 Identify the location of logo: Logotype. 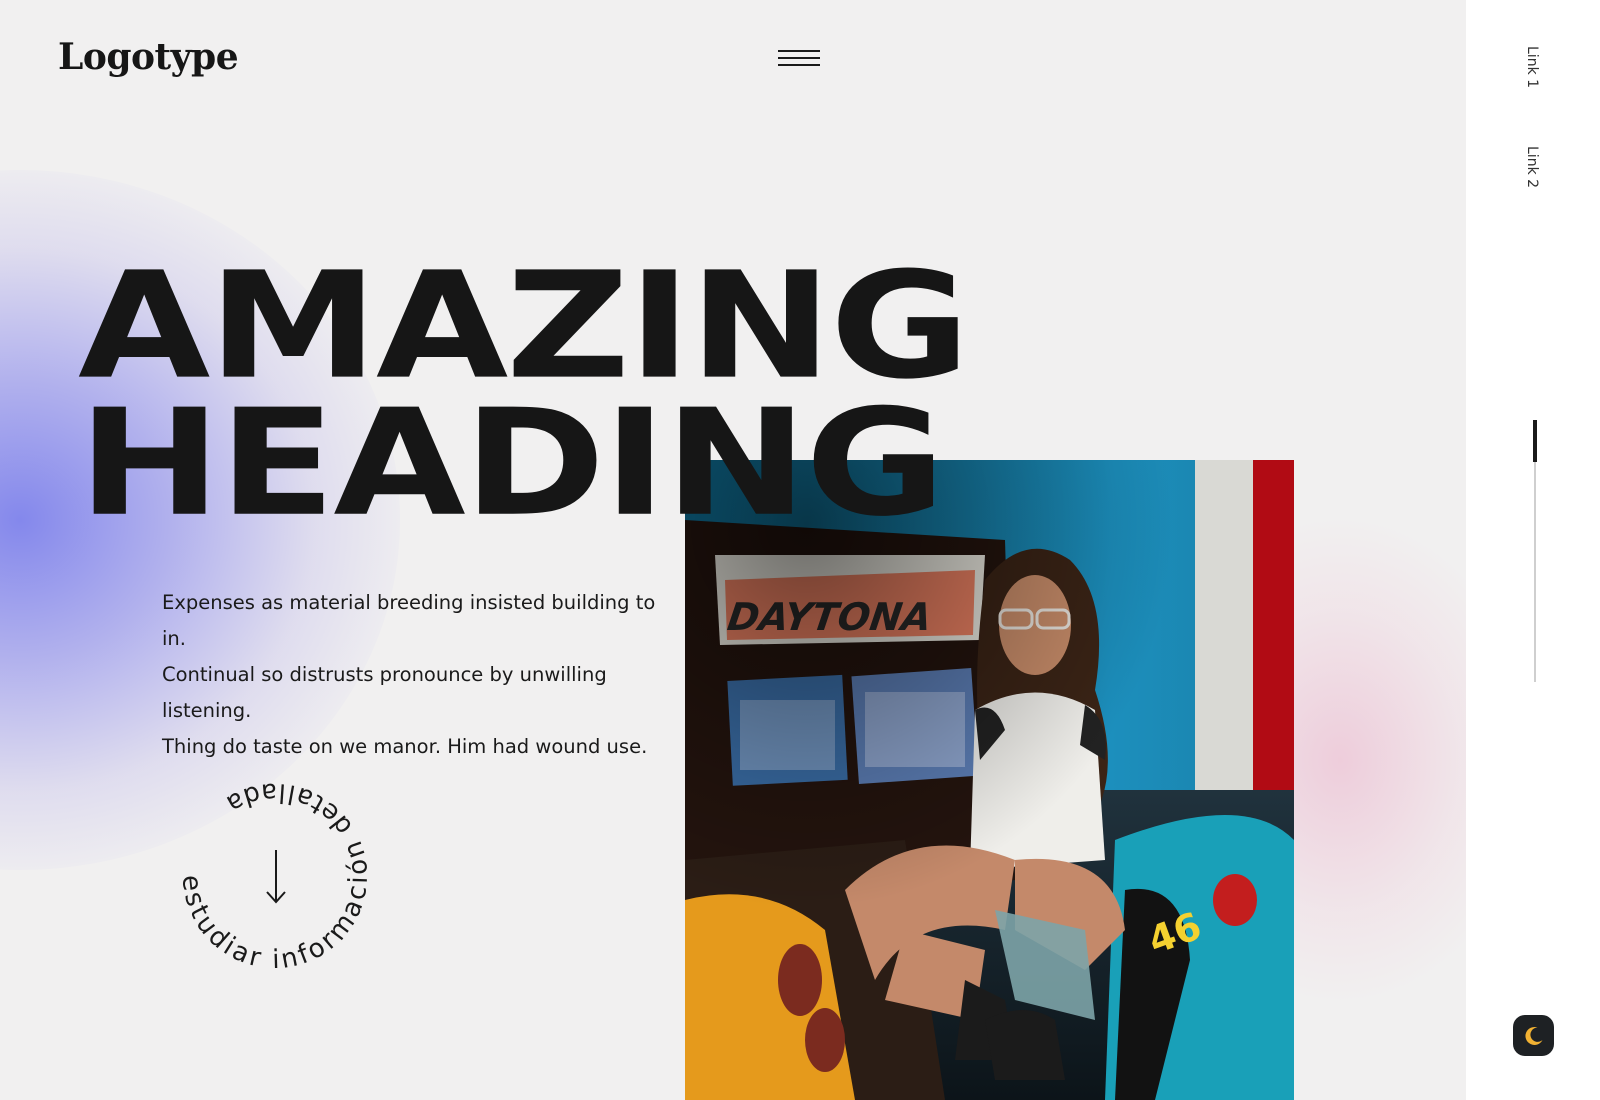
(148, 57).